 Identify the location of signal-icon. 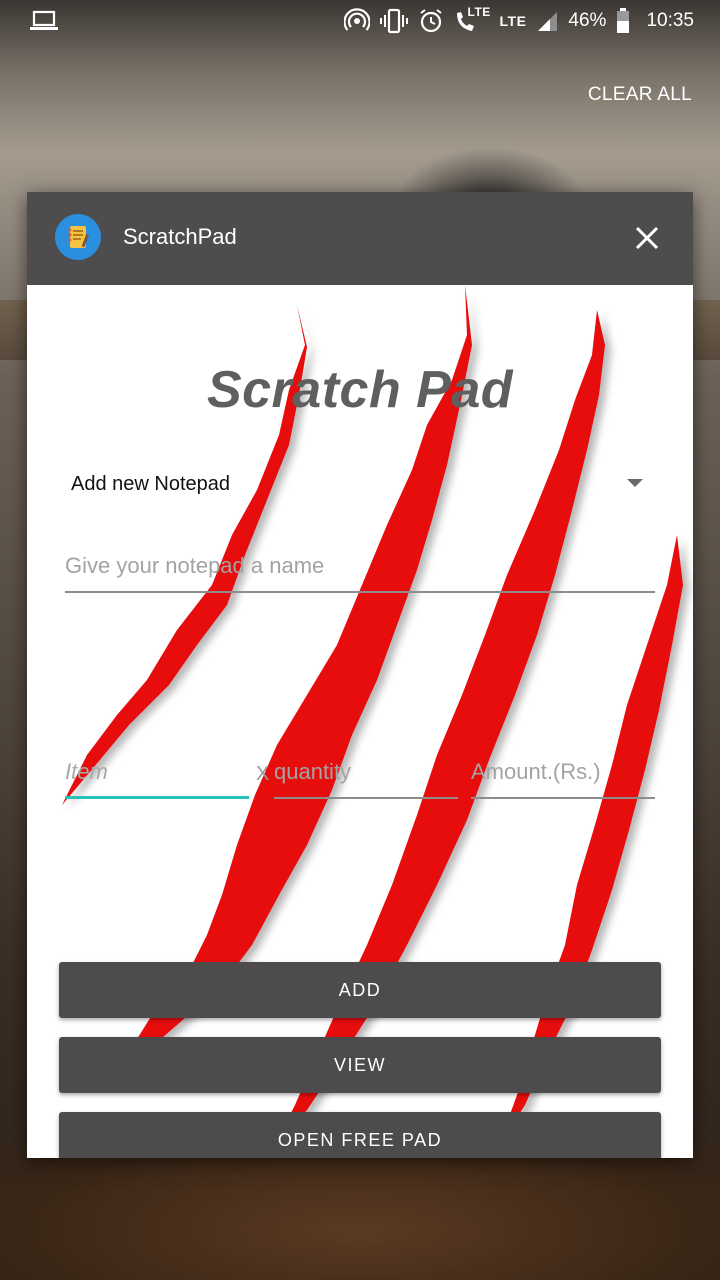
(547, 21).